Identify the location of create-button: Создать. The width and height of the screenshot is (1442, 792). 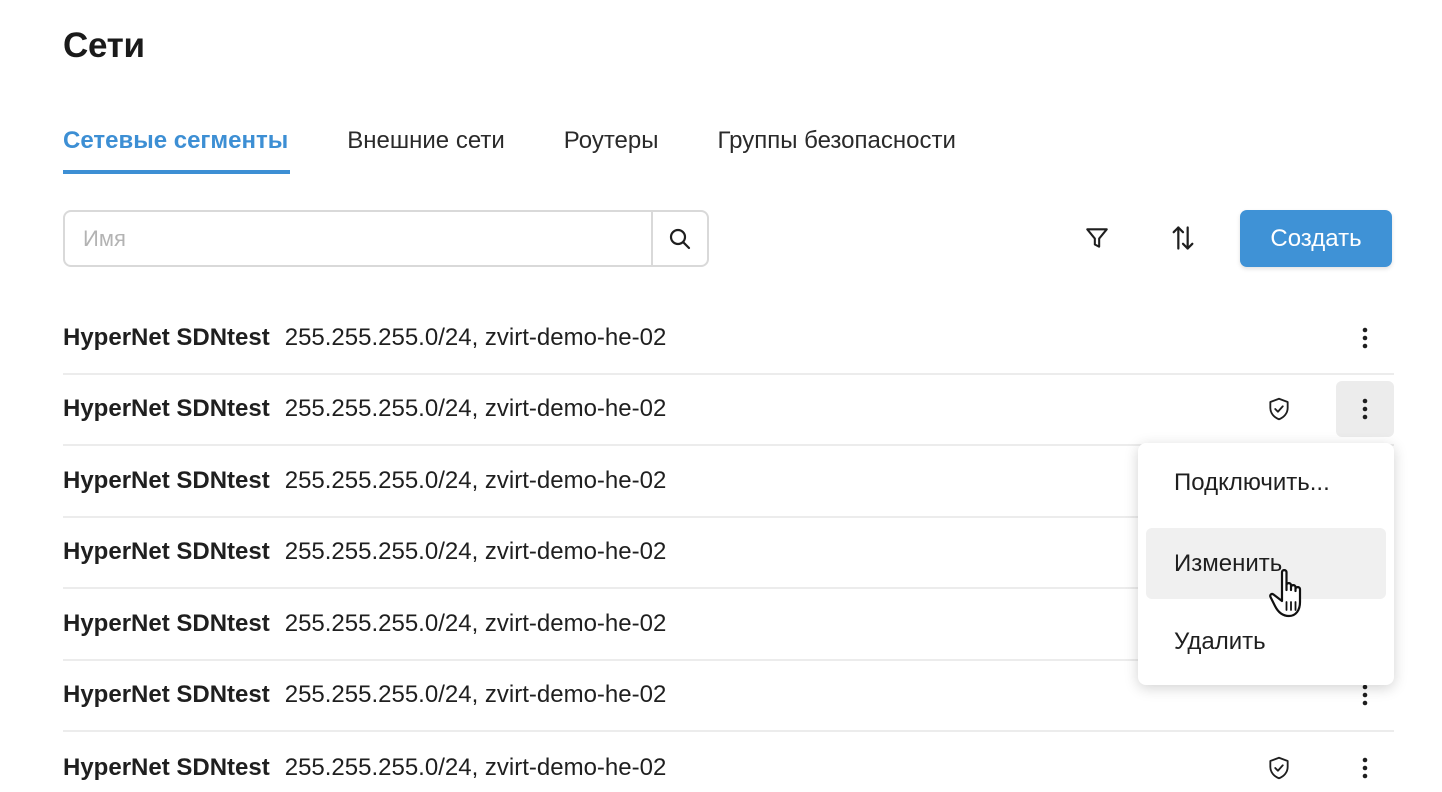
(1316, 238).